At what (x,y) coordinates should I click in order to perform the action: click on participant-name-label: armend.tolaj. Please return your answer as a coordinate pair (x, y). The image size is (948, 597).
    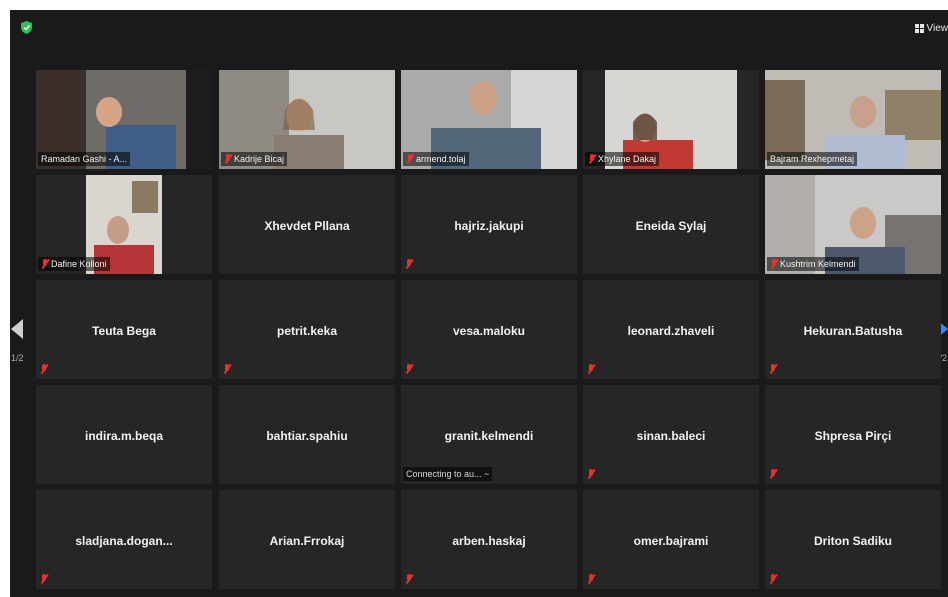
    Looking at the image, I should click on (436, 159).